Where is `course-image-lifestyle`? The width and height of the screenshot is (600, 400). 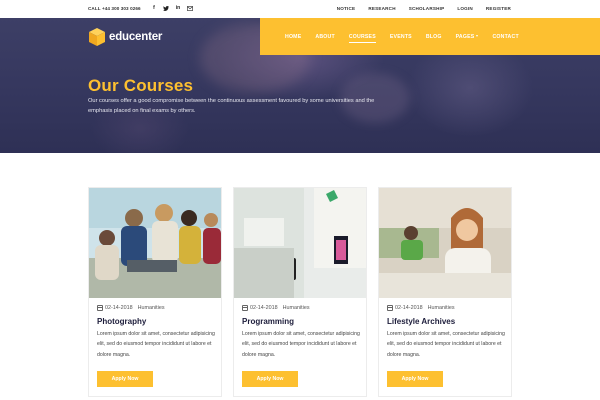
course-image-lifestyle is located at coordinates (445, 243).